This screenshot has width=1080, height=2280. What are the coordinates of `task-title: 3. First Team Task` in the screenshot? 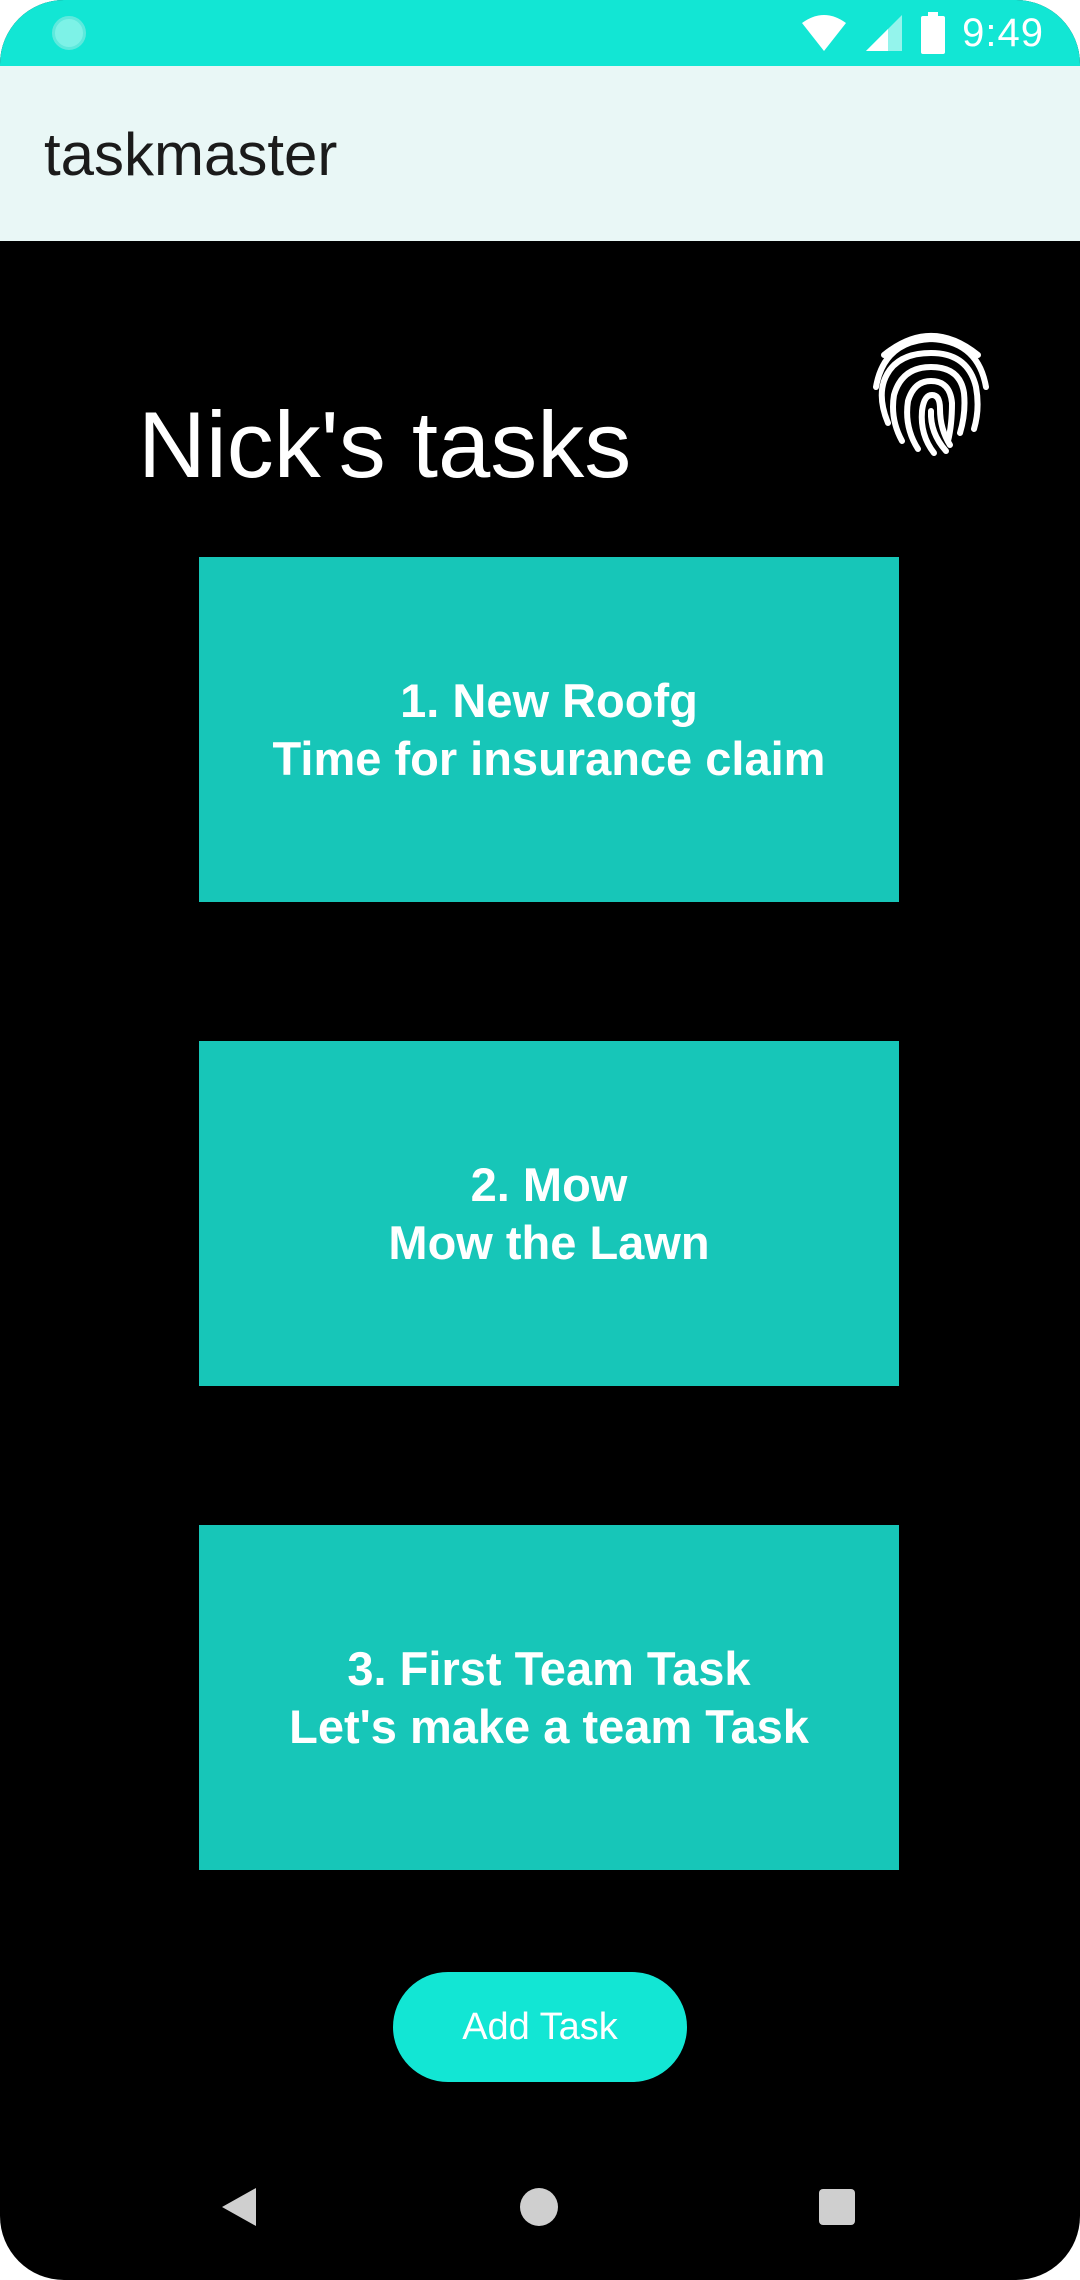 It's located at (549, 1668).